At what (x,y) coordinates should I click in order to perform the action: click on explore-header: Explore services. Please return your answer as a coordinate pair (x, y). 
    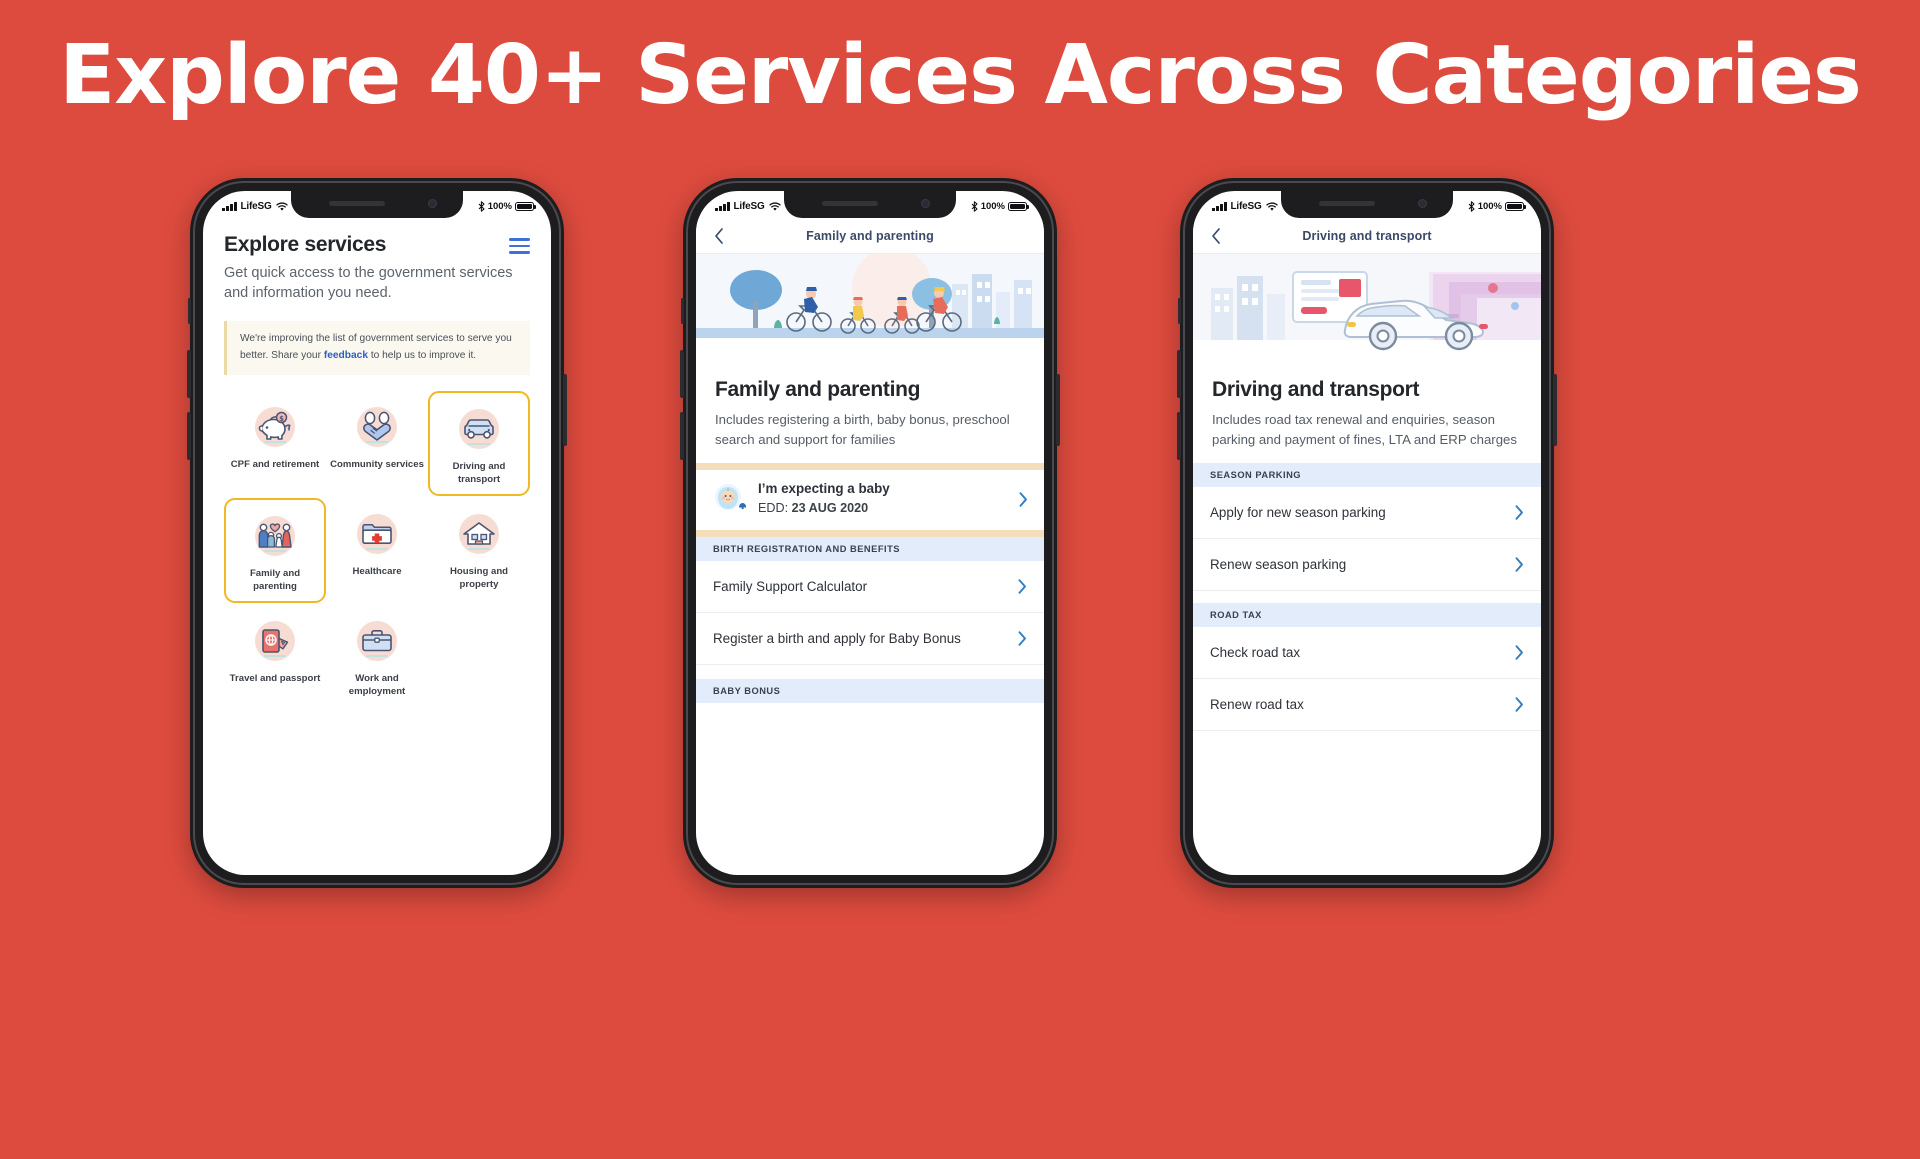
    Looking at the image, I should click on (377, 245).